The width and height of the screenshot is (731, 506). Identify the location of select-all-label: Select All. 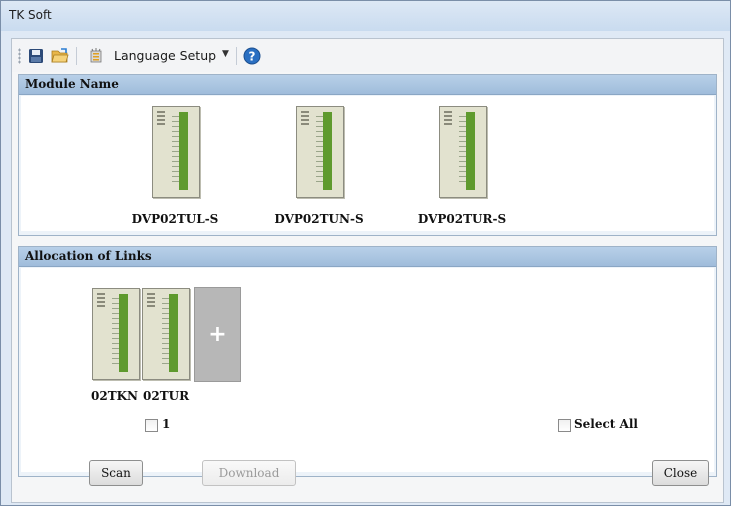
(606, 424).